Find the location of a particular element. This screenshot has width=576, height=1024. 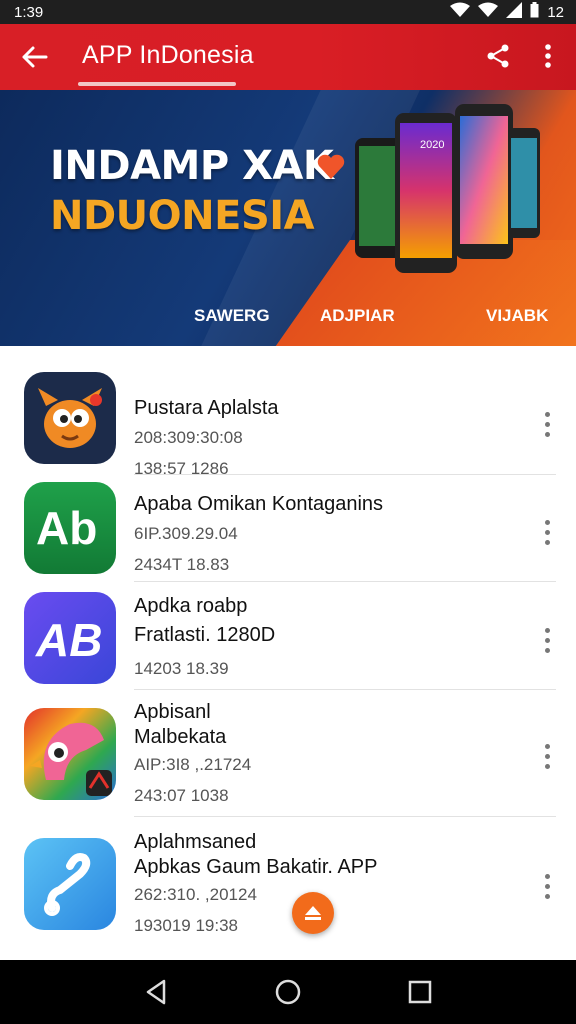

svg-text: AB is located at coordinates (68, 640).